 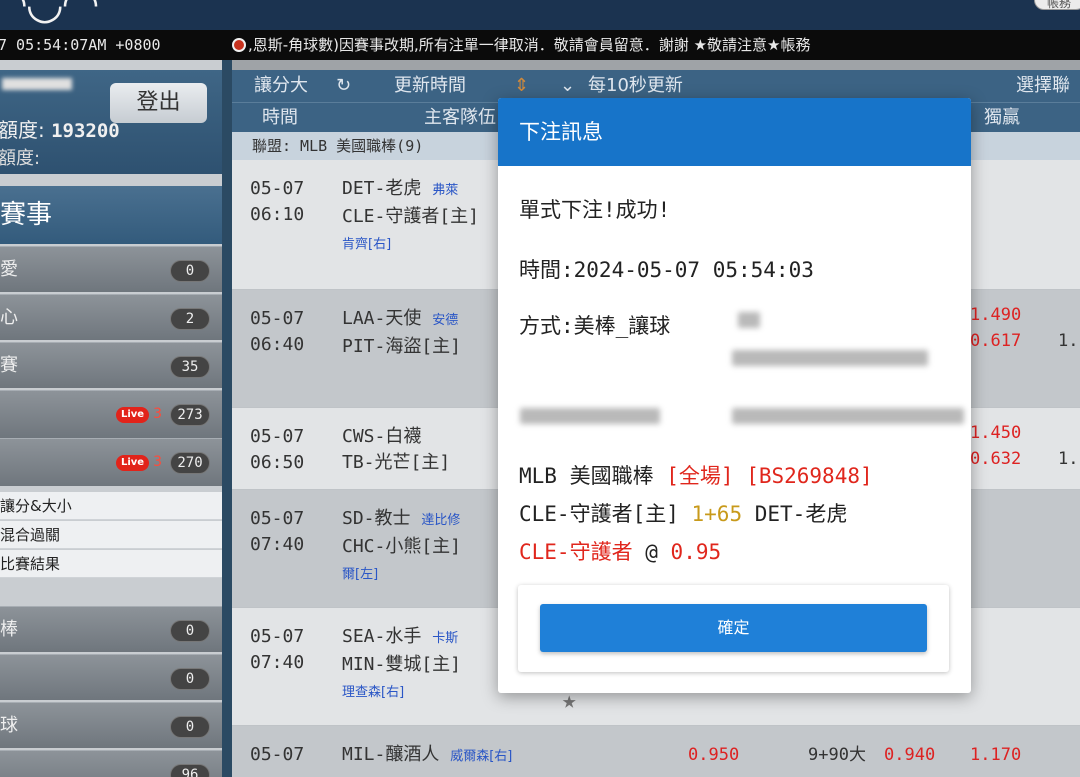 I want to click on count-badge: 2, so click(x=190, y=319).